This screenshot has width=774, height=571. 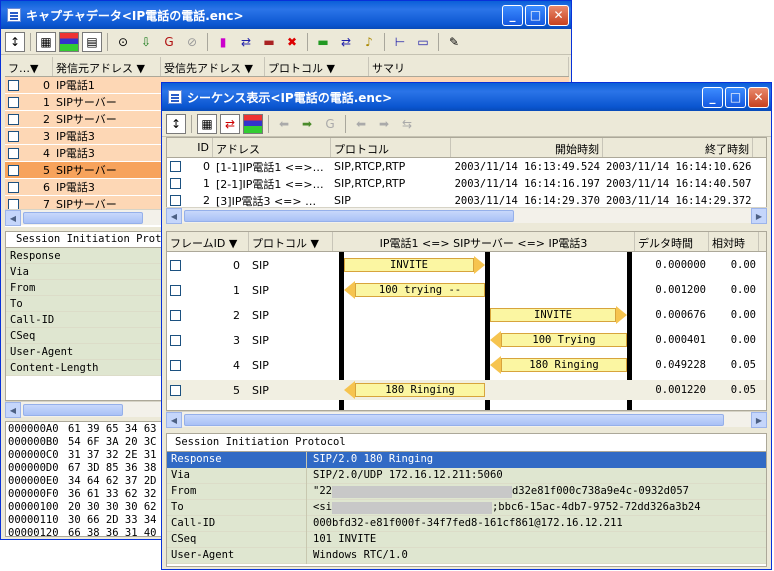 What do you see at coordinates (466, 365) in the screenshot?
I see `sequence-row: 4 SIP 0.049228 0.05` at bounding box center [466, 365].